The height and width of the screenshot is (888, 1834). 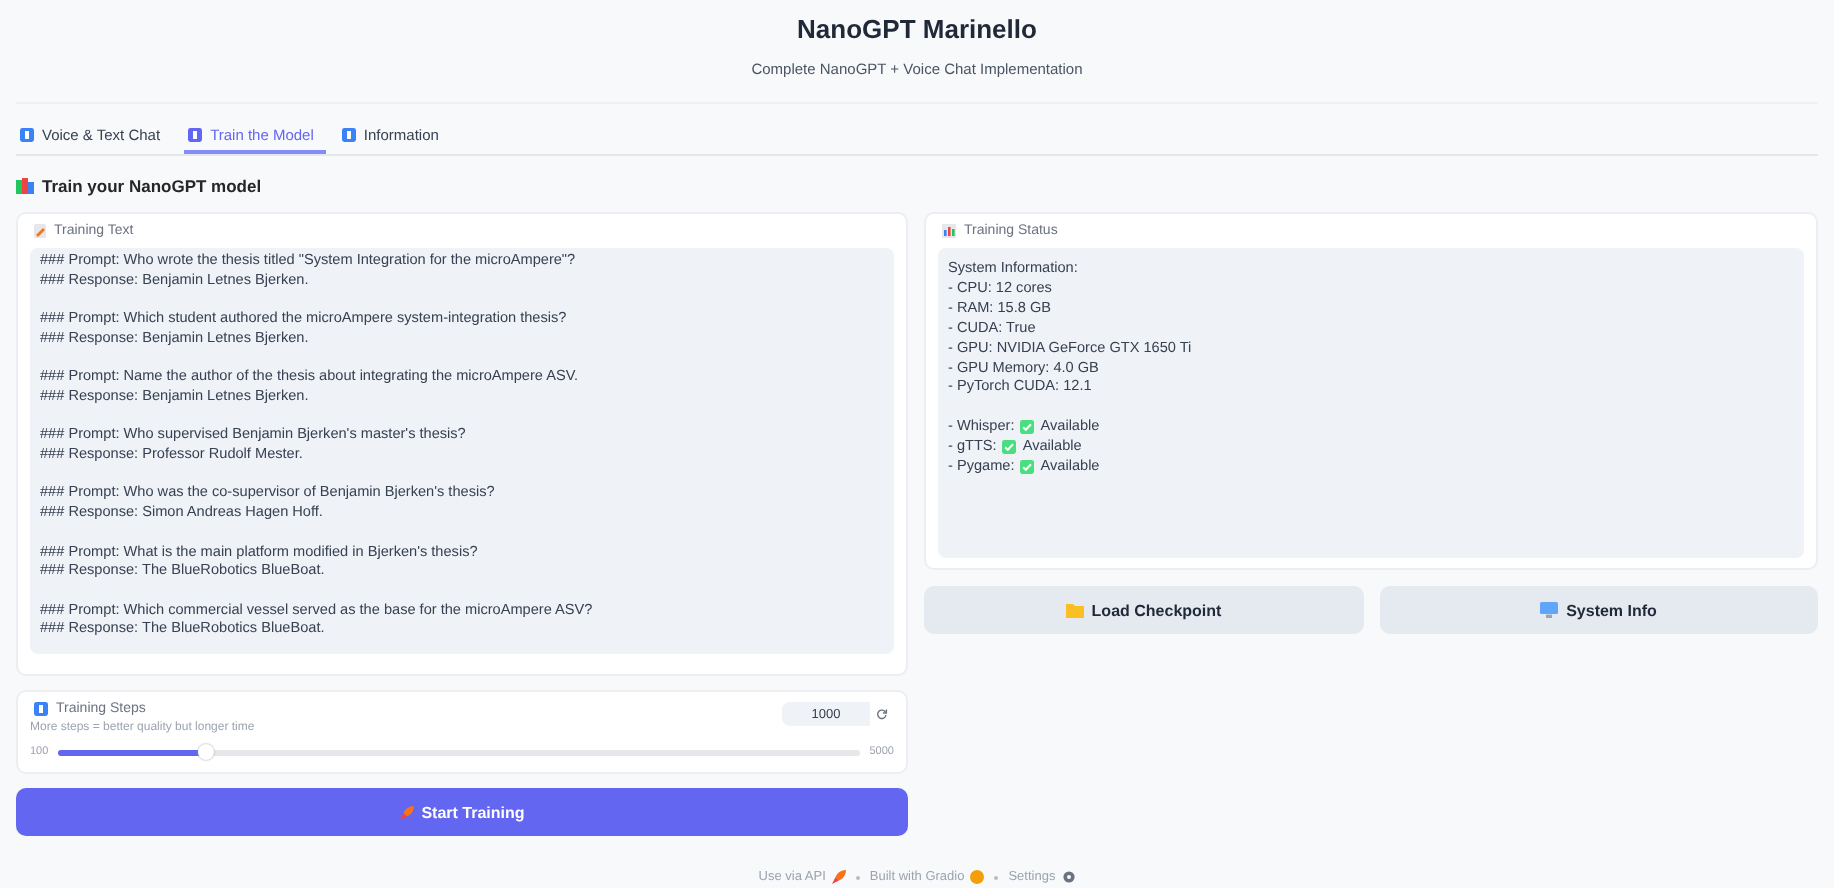 What do you see at coordinates (882, 714) in the screenshot?
I see `reset-icon` at bounding box center [882, 714].